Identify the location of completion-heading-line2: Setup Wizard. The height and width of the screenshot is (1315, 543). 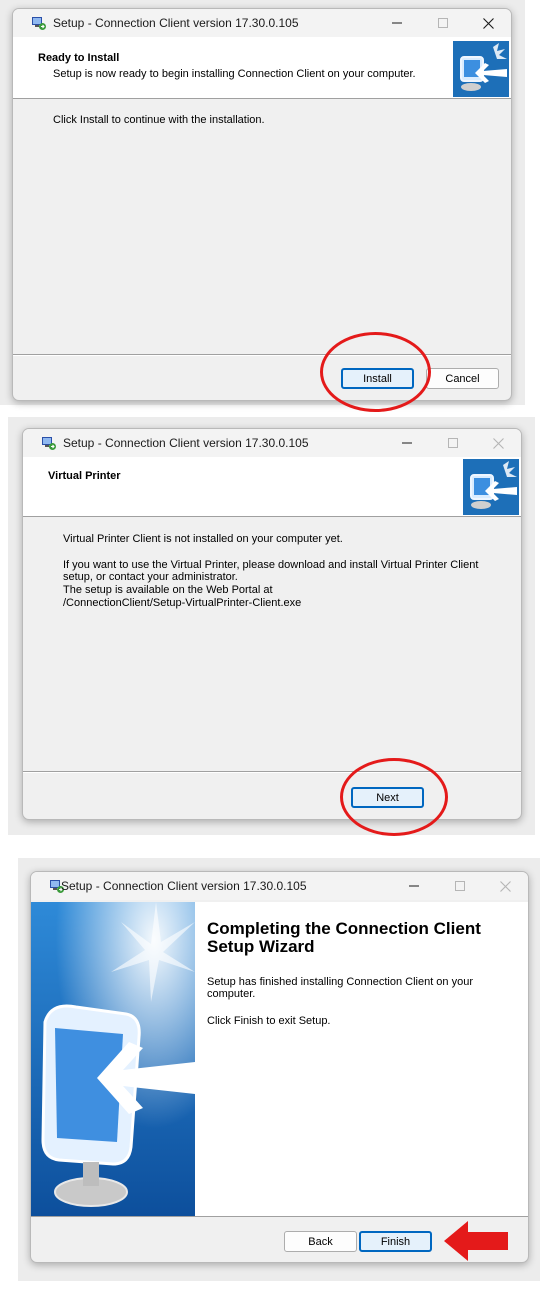
(261, 946).